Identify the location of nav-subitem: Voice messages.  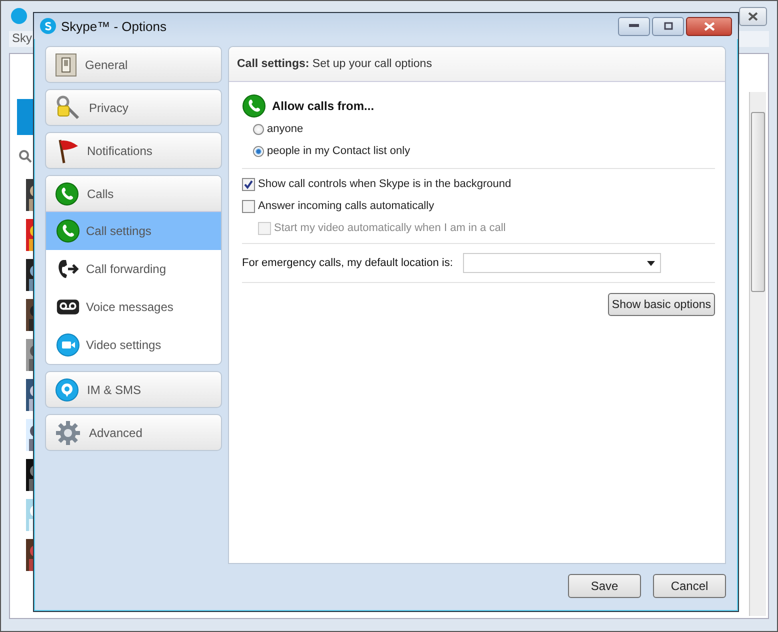
(133, 307).